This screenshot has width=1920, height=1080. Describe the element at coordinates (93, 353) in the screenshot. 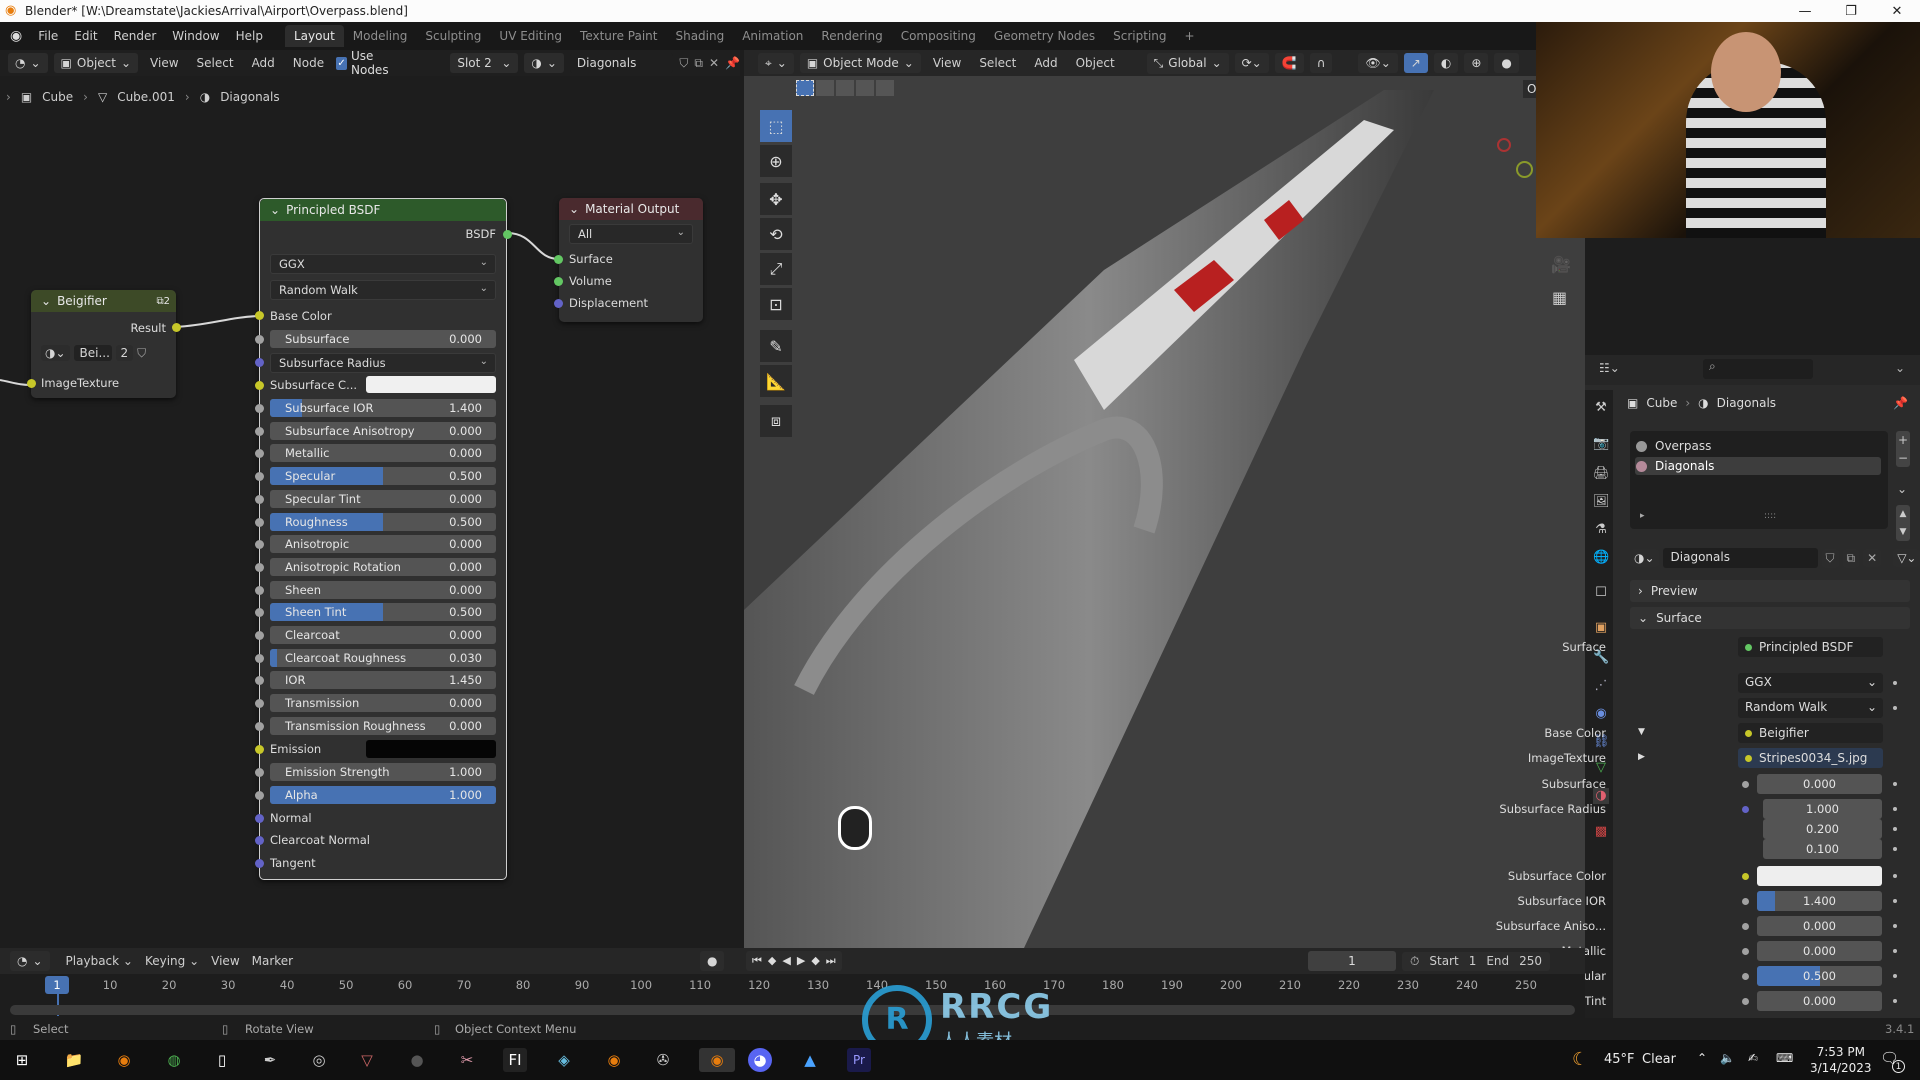

I see `group-datablock: ◑⌄ Bei... 2 ⛉` at that location.